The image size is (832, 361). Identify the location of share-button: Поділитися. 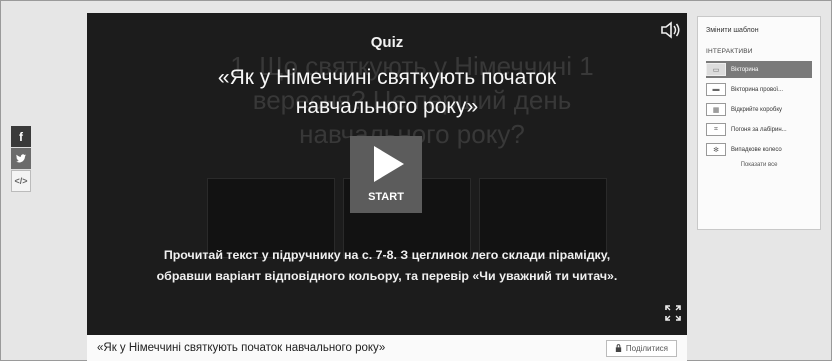
(641, 348).